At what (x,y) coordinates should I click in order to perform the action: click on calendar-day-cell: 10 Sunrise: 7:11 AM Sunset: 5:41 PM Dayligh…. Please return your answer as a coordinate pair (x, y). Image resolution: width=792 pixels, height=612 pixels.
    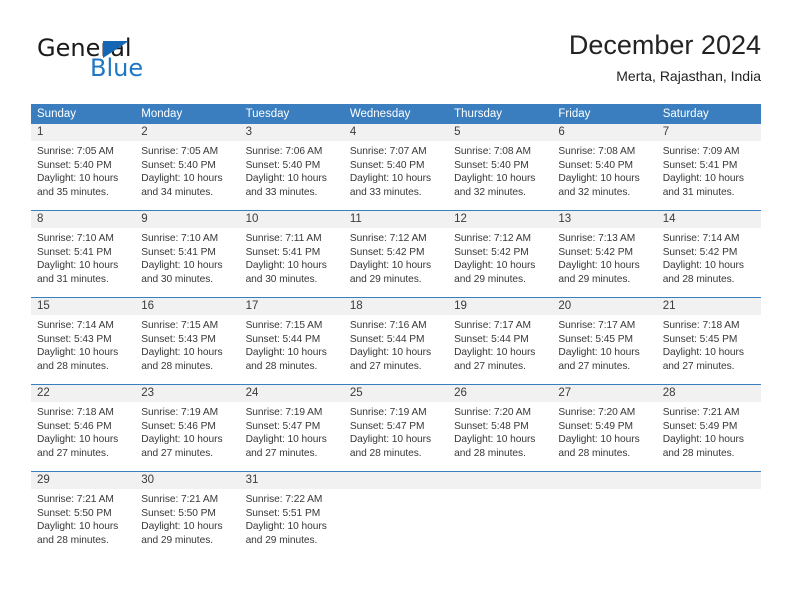
    Looking at the image, I should click on (291, 253).